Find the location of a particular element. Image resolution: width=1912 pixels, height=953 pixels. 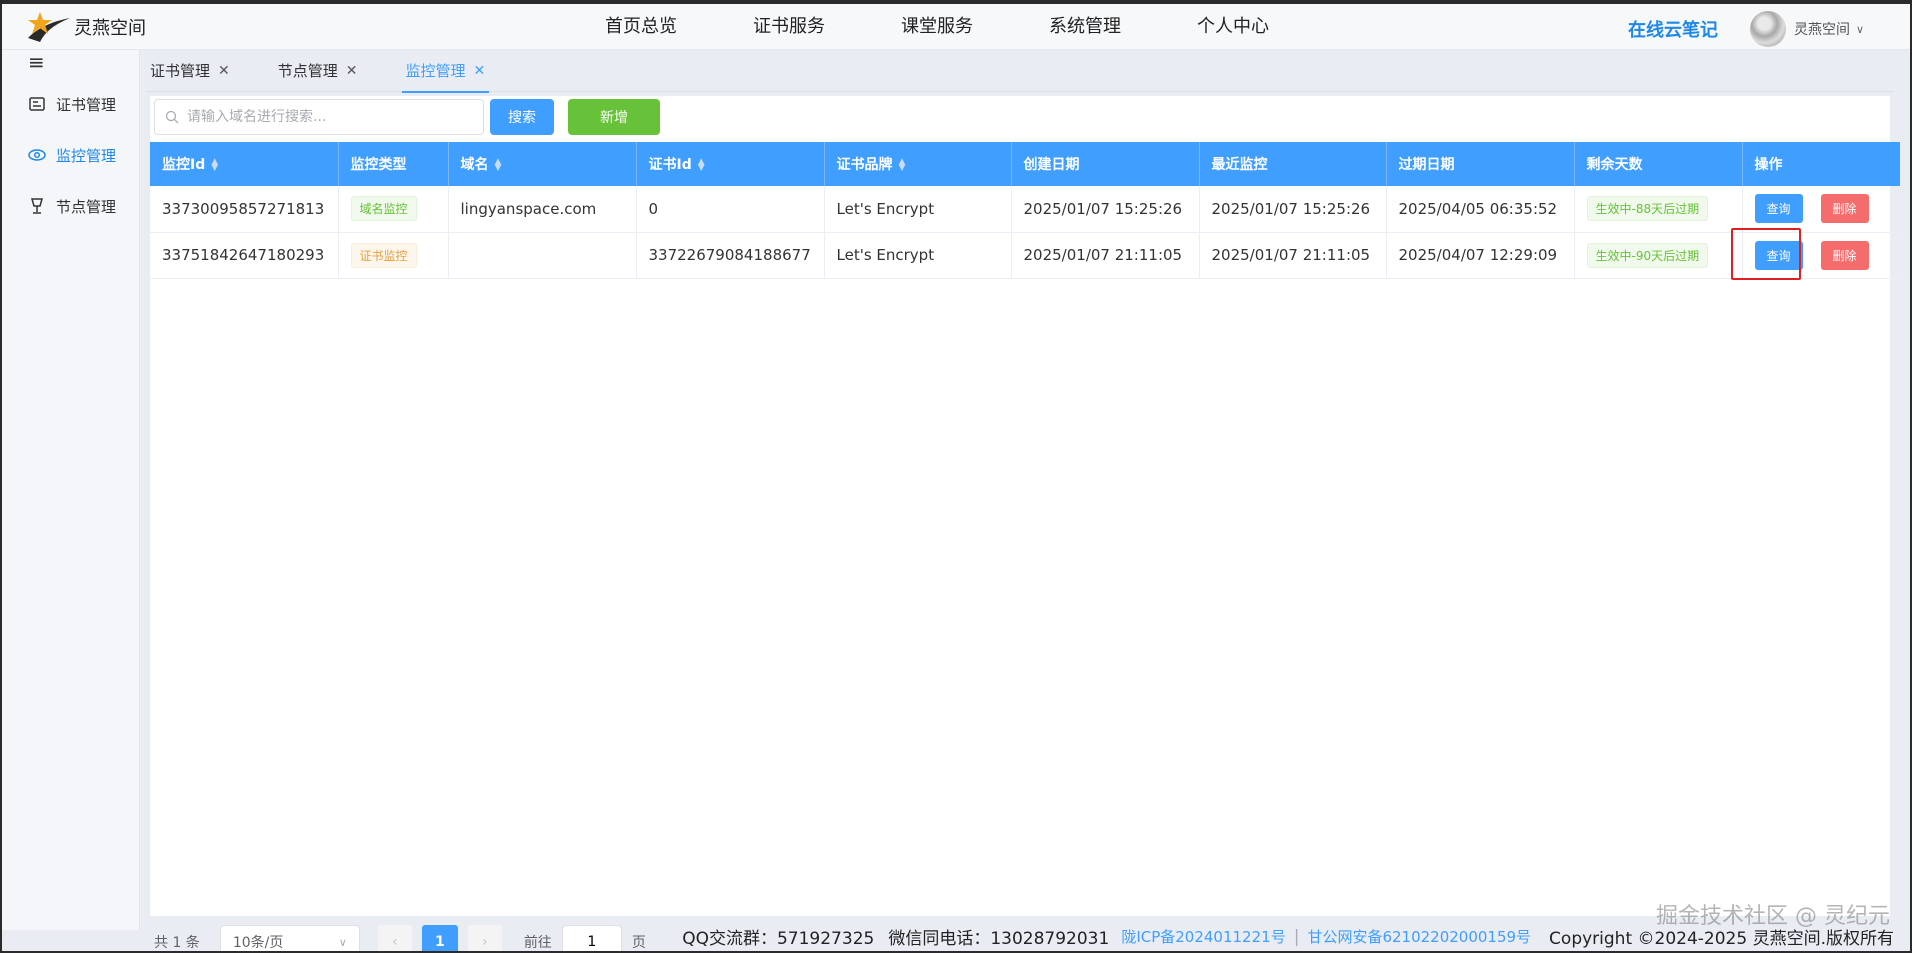

nav-personal-center: 个人中心 is located at coordinates (1233, 27).